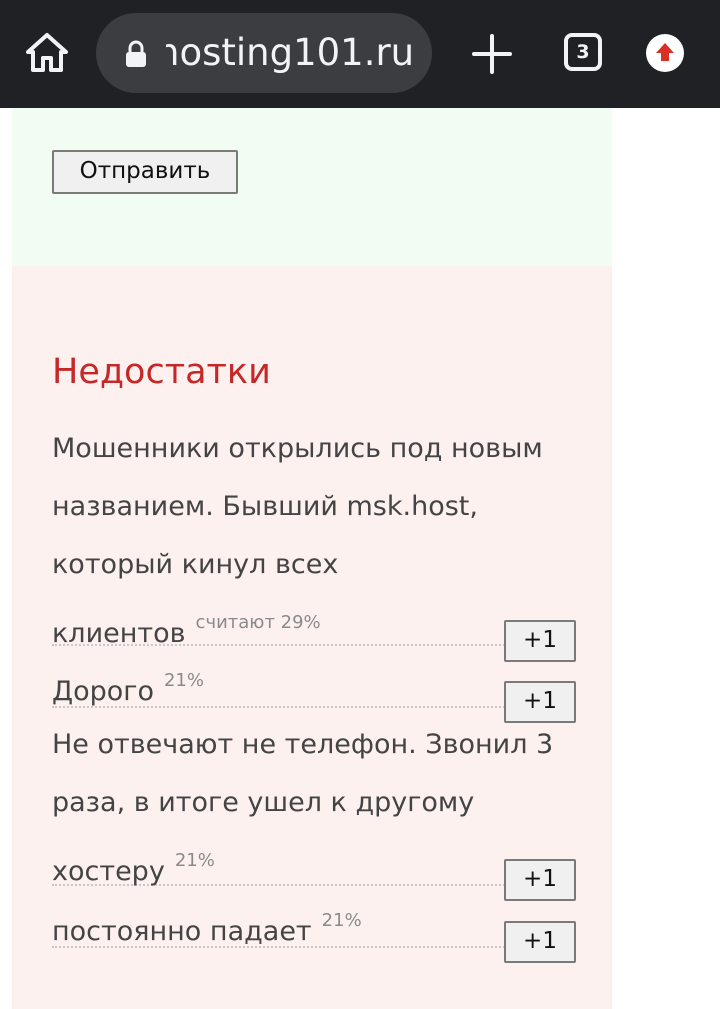 The image size is (720, 1009). I want to click on address-bar: hosting101.ru, so click(264, 53).